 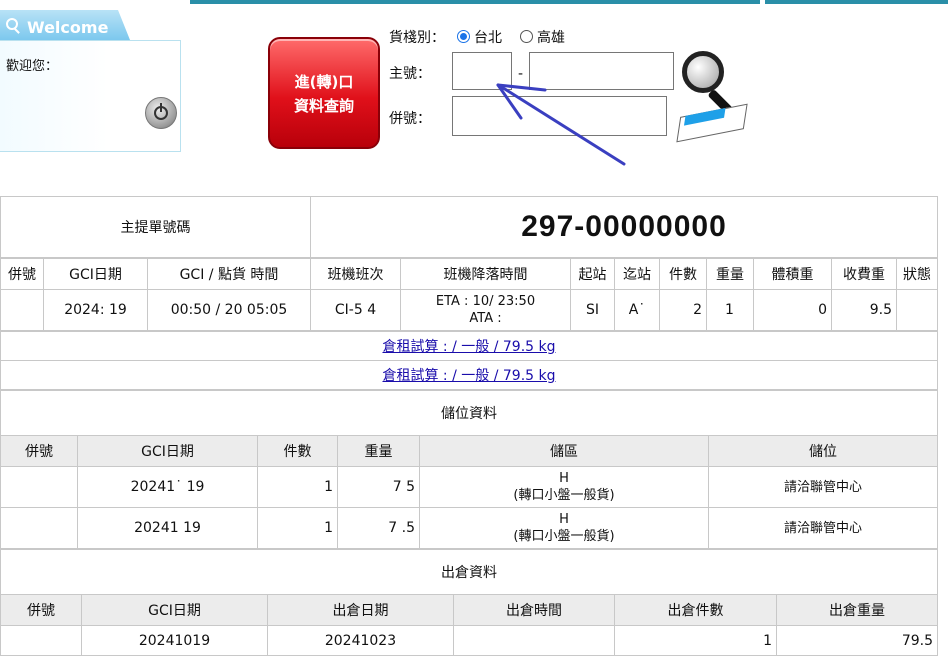 I want to click on table-row: 20241 19 1 7 .5 H (轉口小盤一般貨) 請洽聯管中心, so click(x=469, y=528).